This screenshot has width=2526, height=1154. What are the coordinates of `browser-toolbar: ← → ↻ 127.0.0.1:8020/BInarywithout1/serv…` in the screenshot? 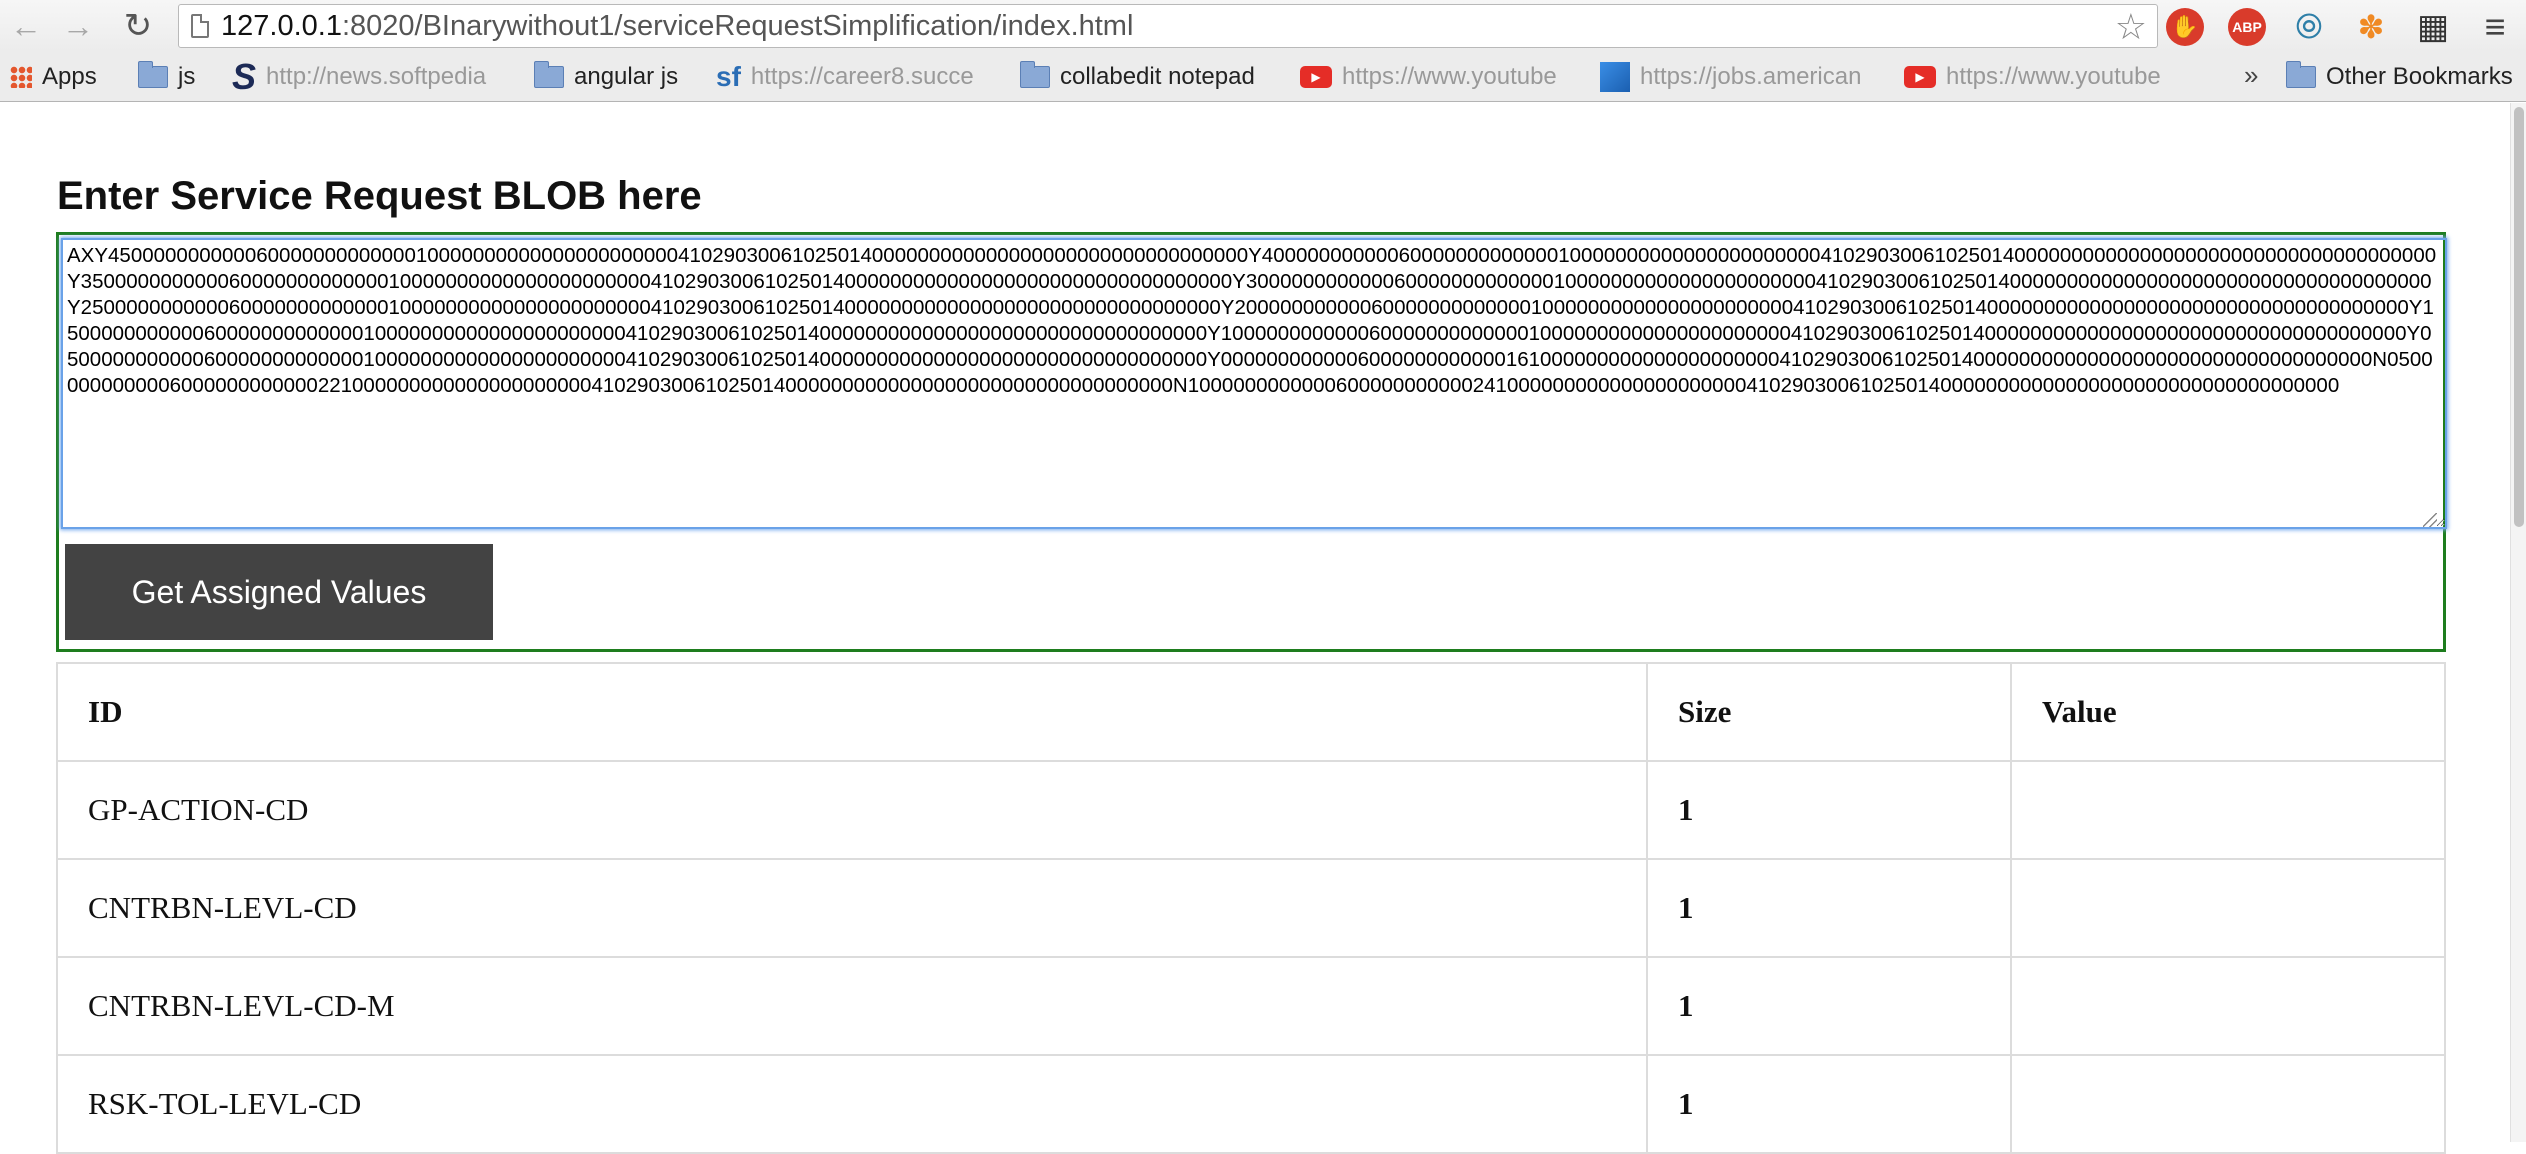 It's located at (1263, 26).